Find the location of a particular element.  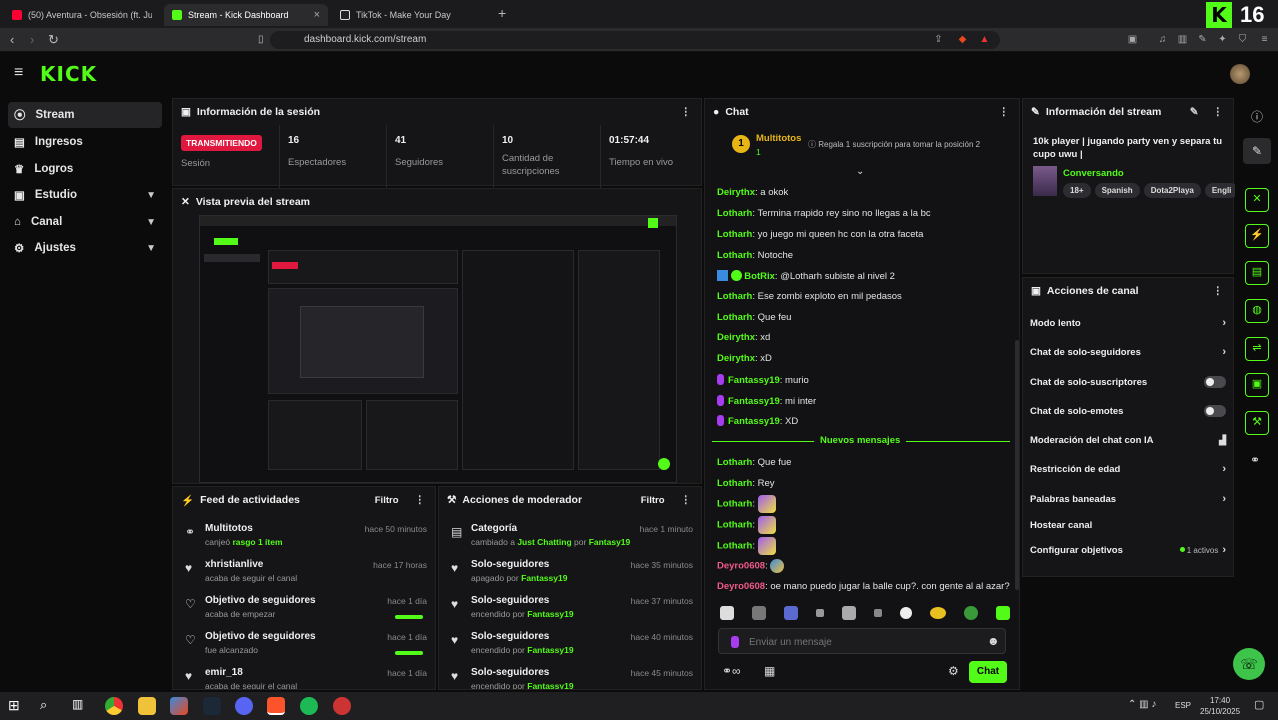

chat-message-input is located at coordinates (864, 642).